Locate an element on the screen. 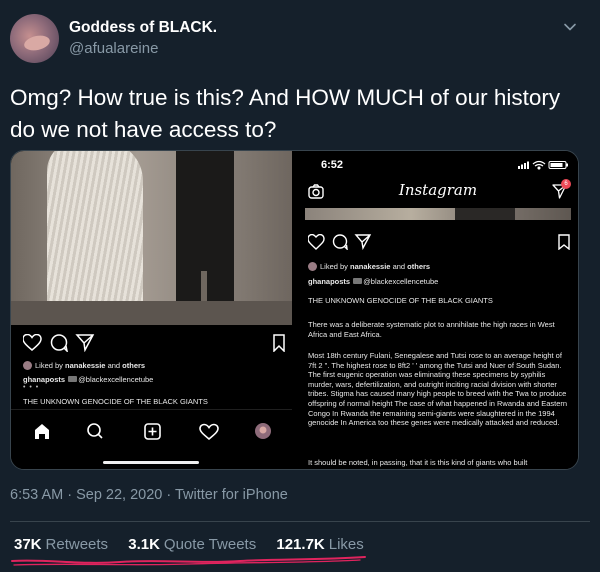  red-underline-annotation is located at coordinates (188, 561).